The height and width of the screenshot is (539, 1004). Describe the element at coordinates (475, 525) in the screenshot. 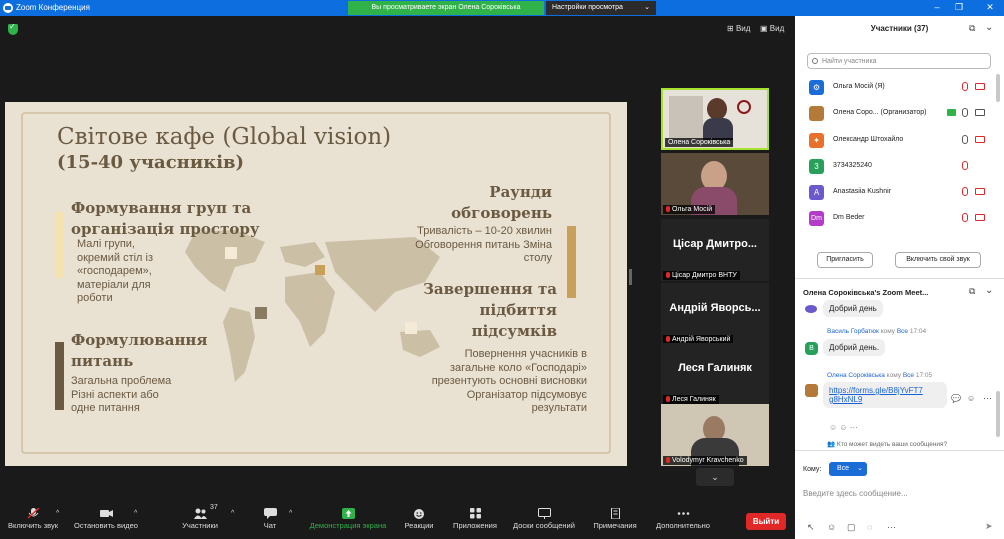

I see `apps-label: Приложения` at that location.